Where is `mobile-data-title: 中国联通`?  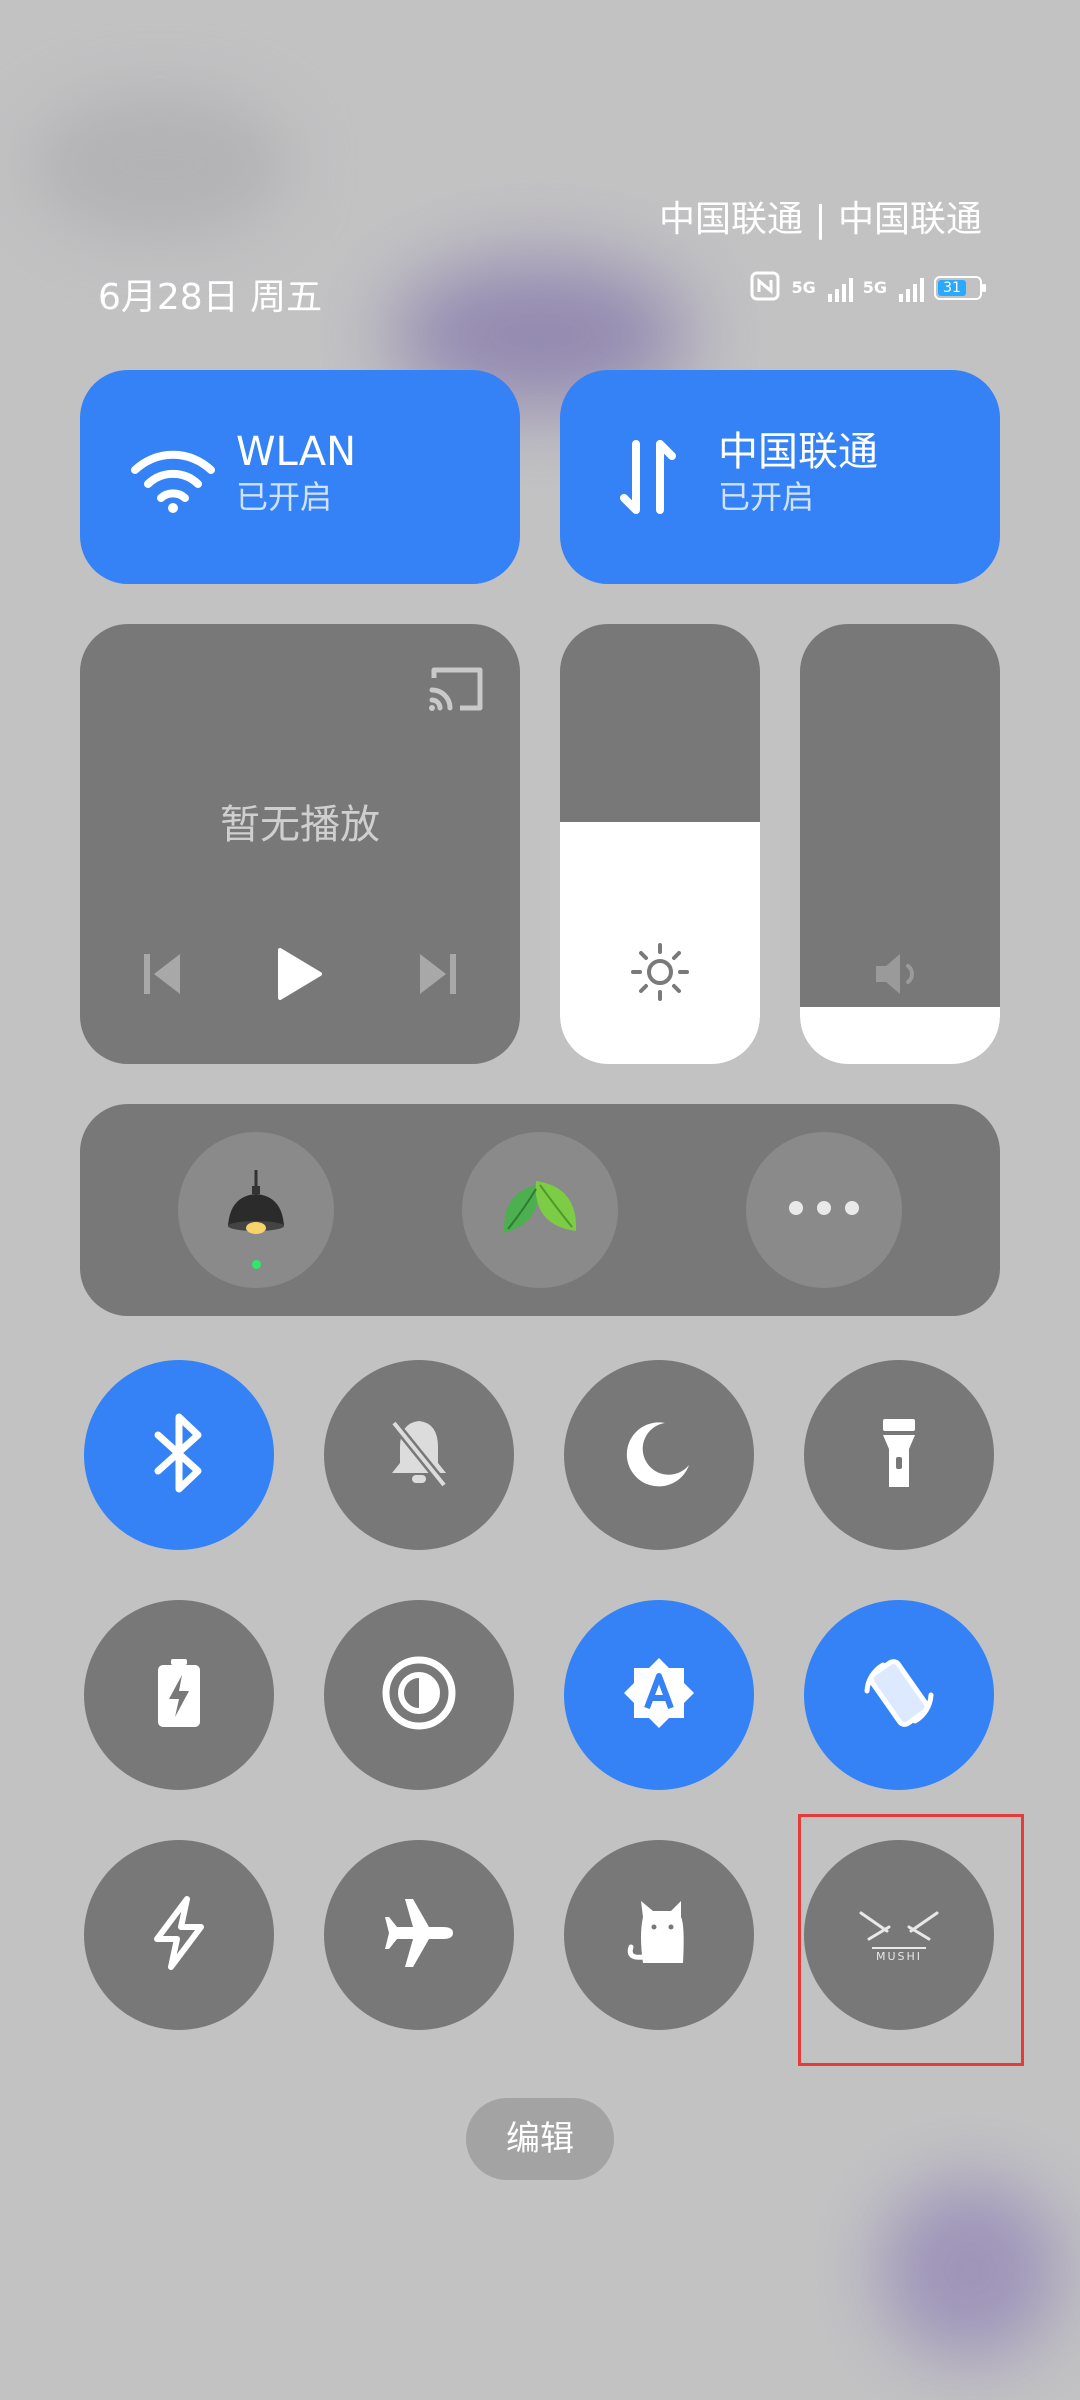
mobile-data-title: 中国联通 is located at coordinates (798, 452).